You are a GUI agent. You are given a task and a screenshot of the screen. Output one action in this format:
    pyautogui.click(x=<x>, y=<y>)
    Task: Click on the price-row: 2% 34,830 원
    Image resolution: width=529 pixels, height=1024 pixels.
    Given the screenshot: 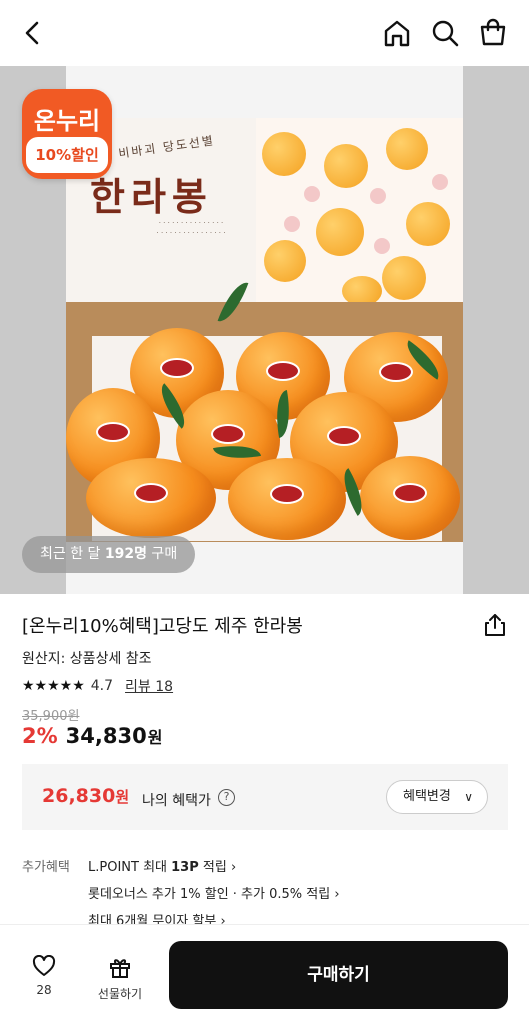 What is the action you would take?
    pyautogui.click(x=92, y=736)
    